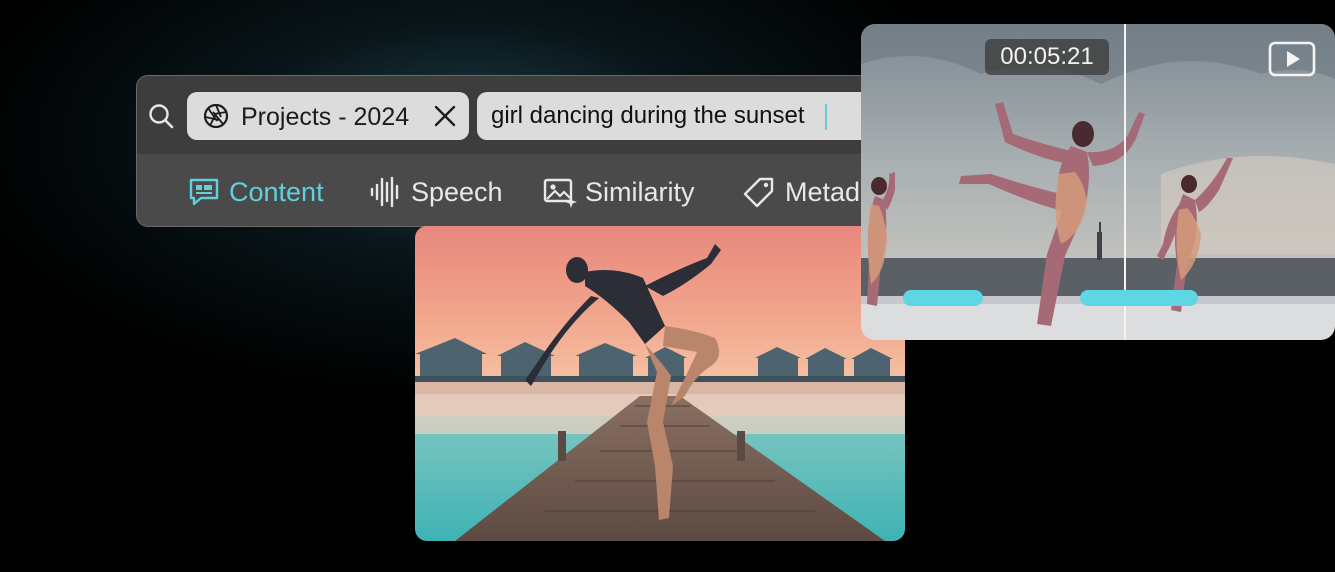  What do you see at coordinates (1047, 57) in the screenshot?
I see `timestamp-label: 00:05:21` at bounding box center [1047, 57].